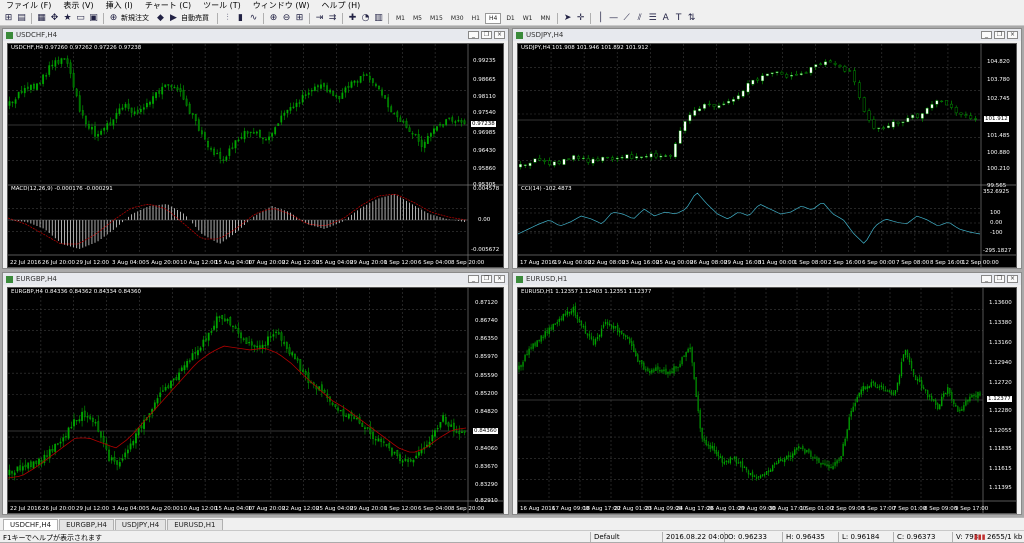 This screenshot has width=1024, height=543. I want to click on new-order-button: 新規注文, so click(135, 18).